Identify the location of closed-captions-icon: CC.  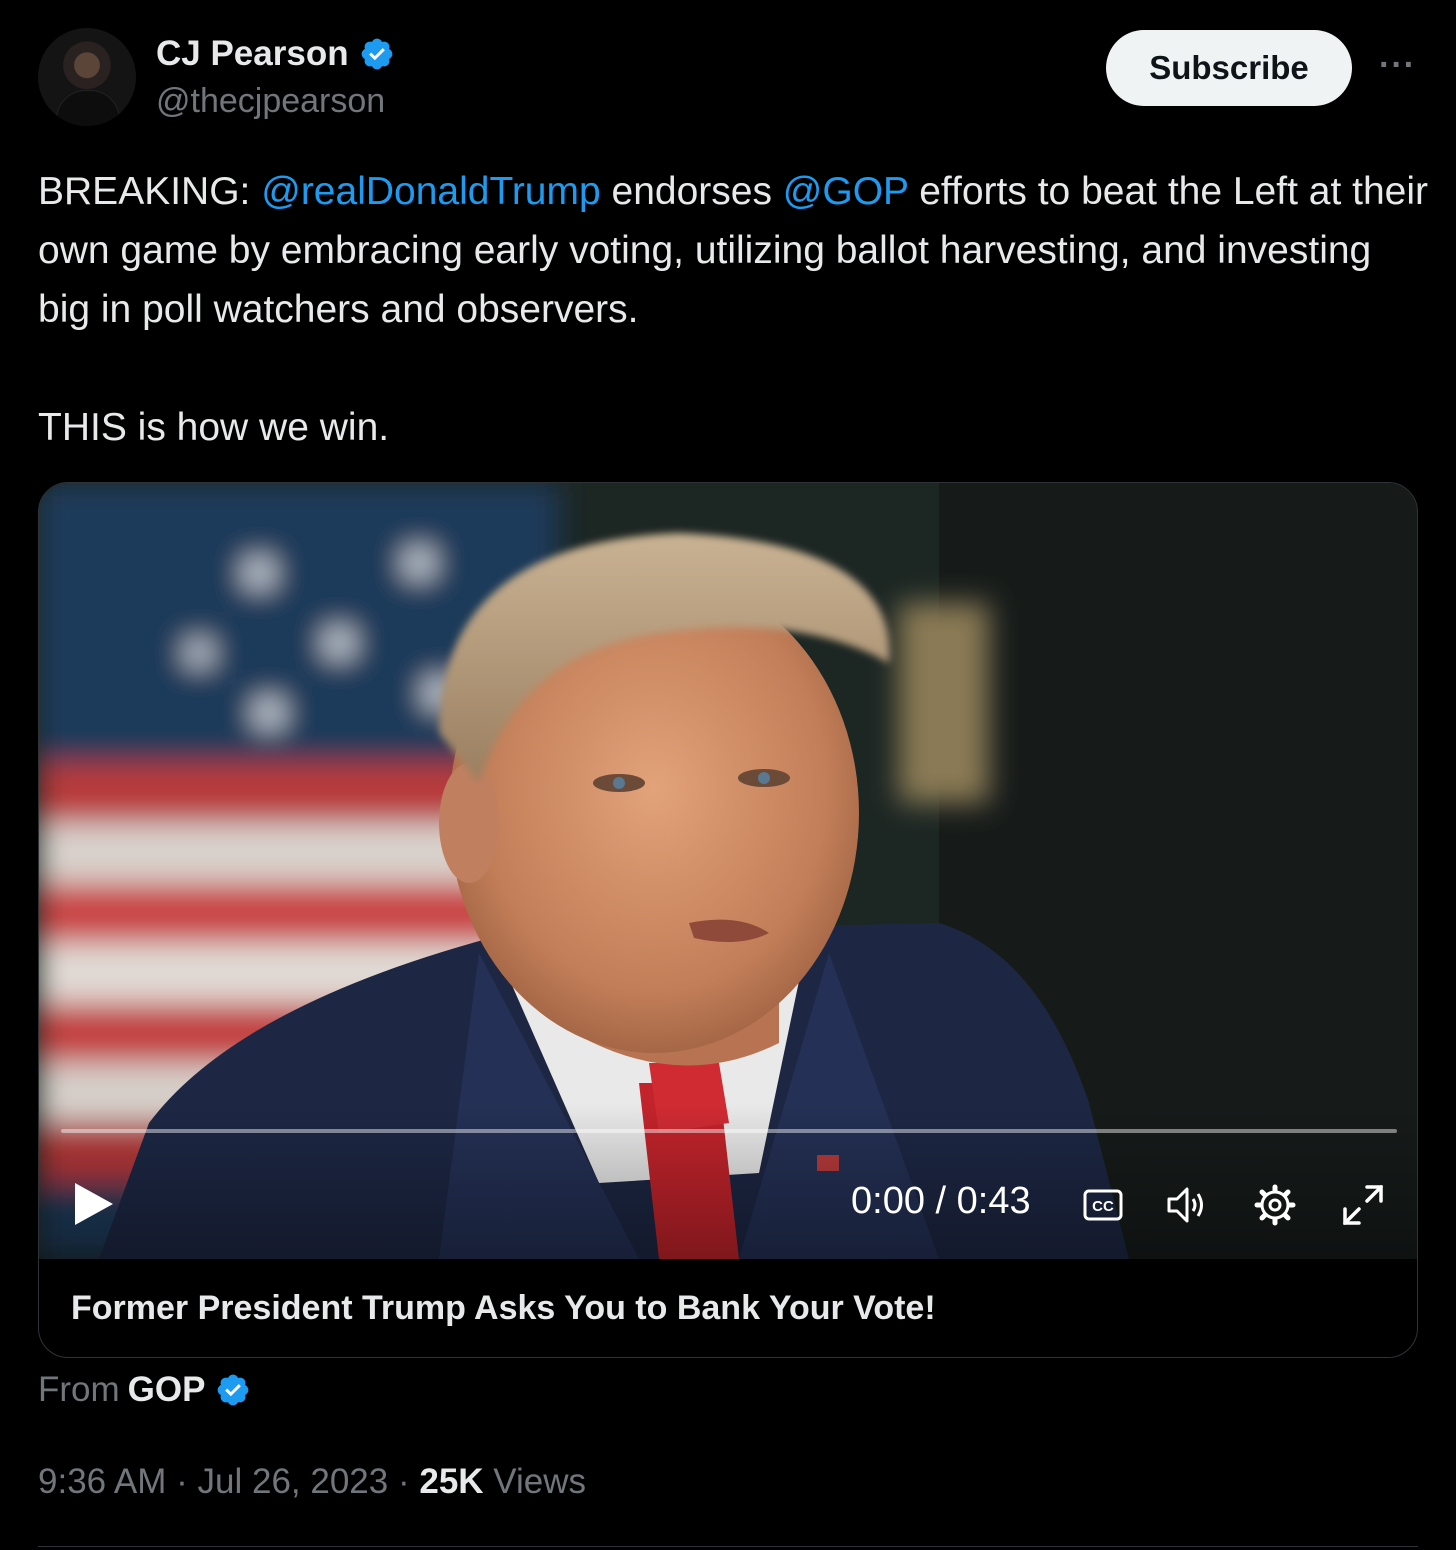
(1103, 1205).